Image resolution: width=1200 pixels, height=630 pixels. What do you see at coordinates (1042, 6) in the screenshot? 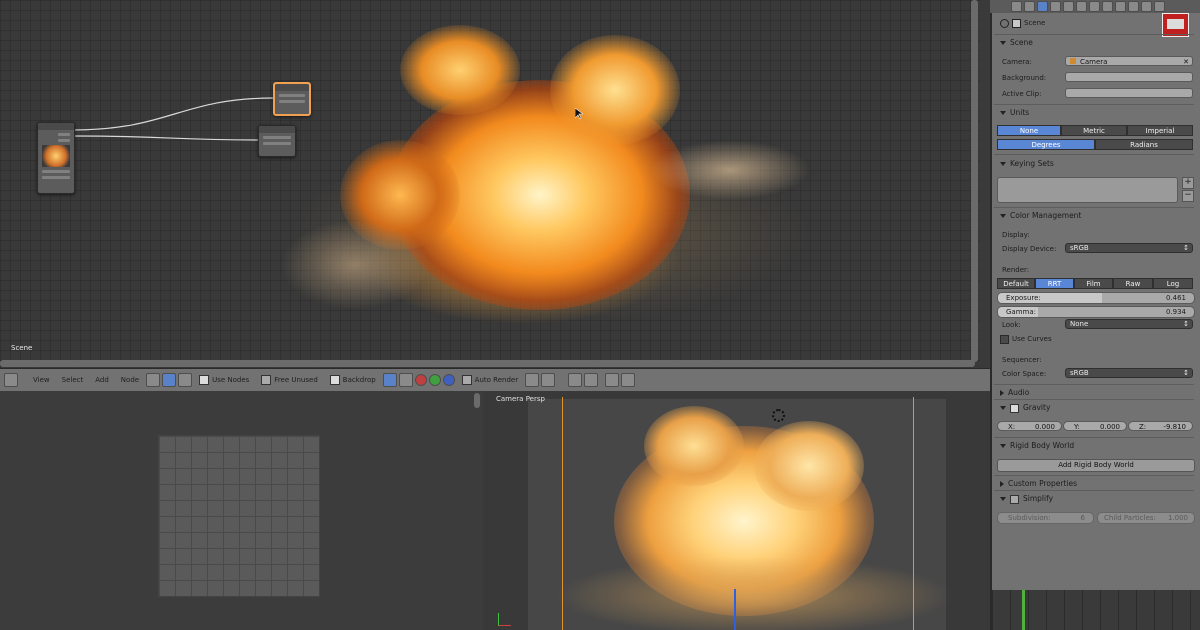
I see `scene-tab-icon` at bounding box center [1042, 6].